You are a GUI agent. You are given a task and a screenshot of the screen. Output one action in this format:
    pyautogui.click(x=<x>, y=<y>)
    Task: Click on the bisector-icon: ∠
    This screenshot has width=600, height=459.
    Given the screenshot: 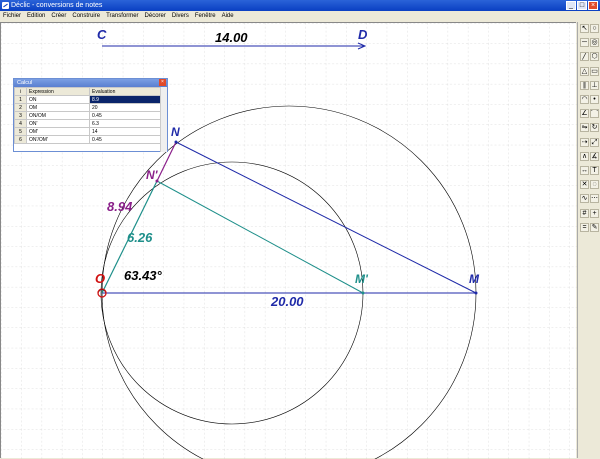 What is the action you would take?
    pyautogui.click(x=584, y=114)
    